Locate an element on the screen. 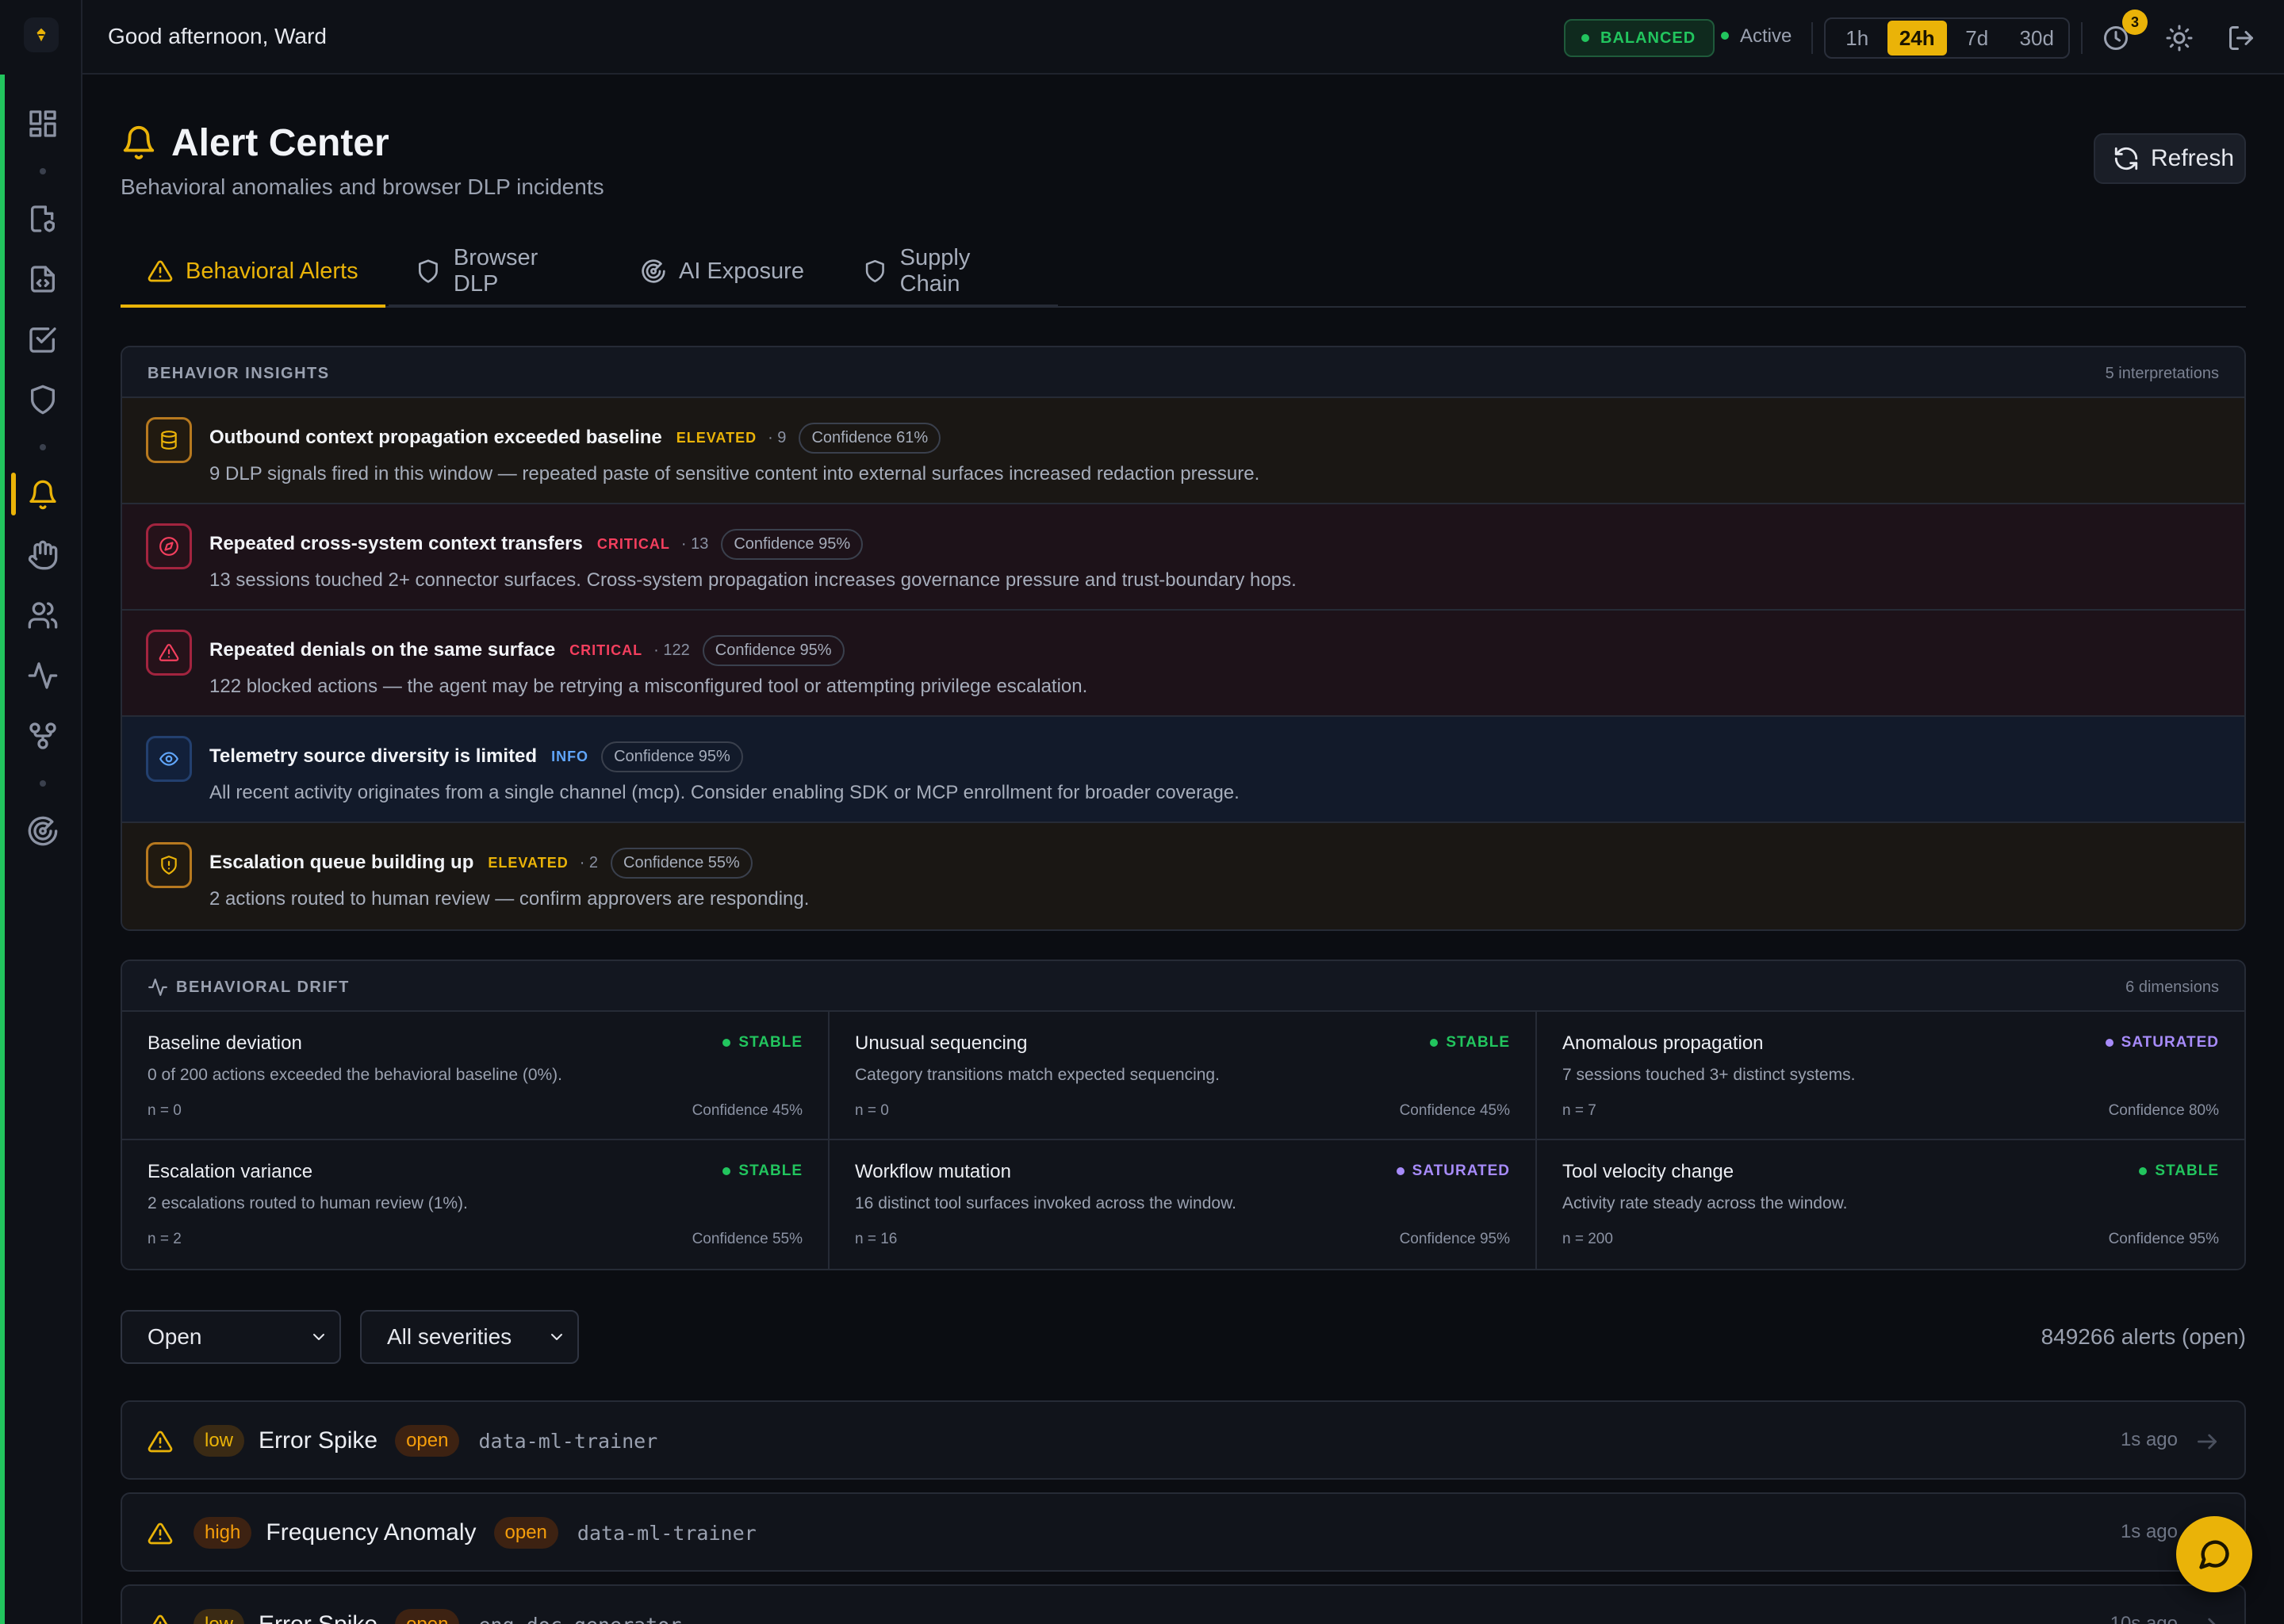 Image resolution: width=2284 pixels, height=1624 pixels. tab-supply-chain: Supply Chain is located at coordinates (947, 273).